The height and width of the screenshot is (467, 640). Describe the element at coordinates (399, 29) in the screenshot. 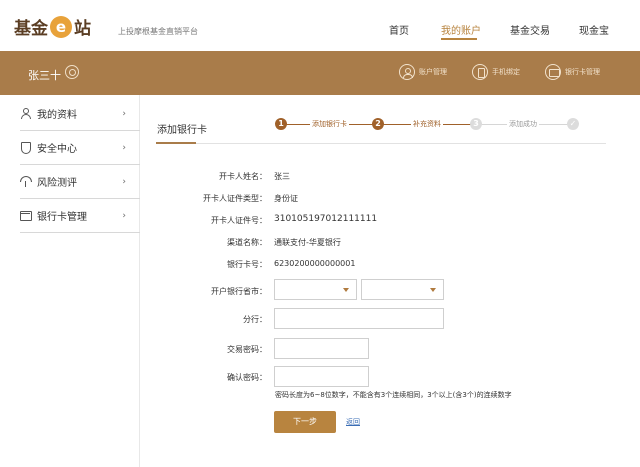

I see `nav-home: 首页` at that location.